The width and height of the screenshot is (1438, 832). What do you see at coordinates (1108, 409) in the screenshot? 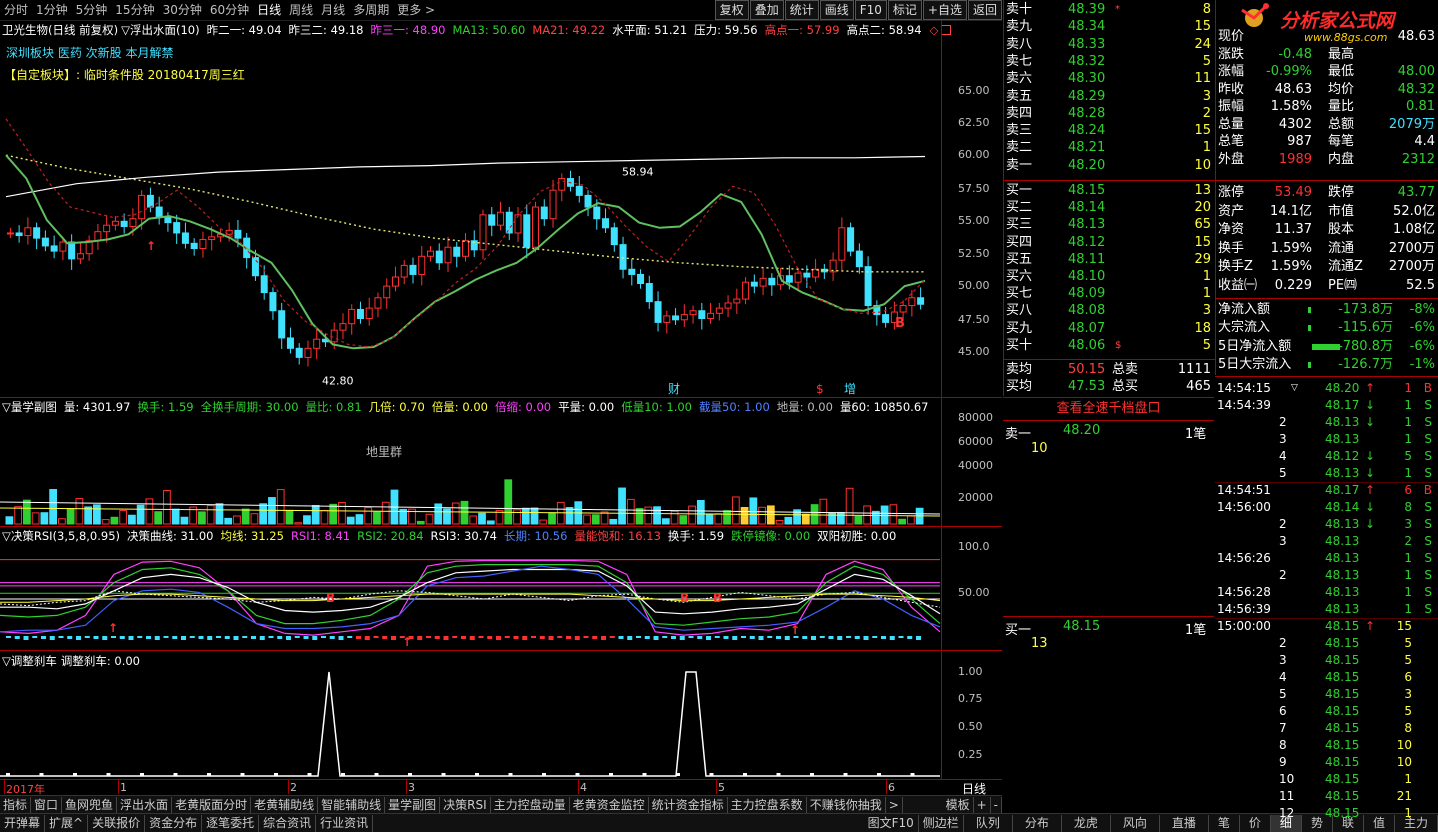
I see `view-depth-button: 查看全速千档盘口` at bounding box center [1108, 409].